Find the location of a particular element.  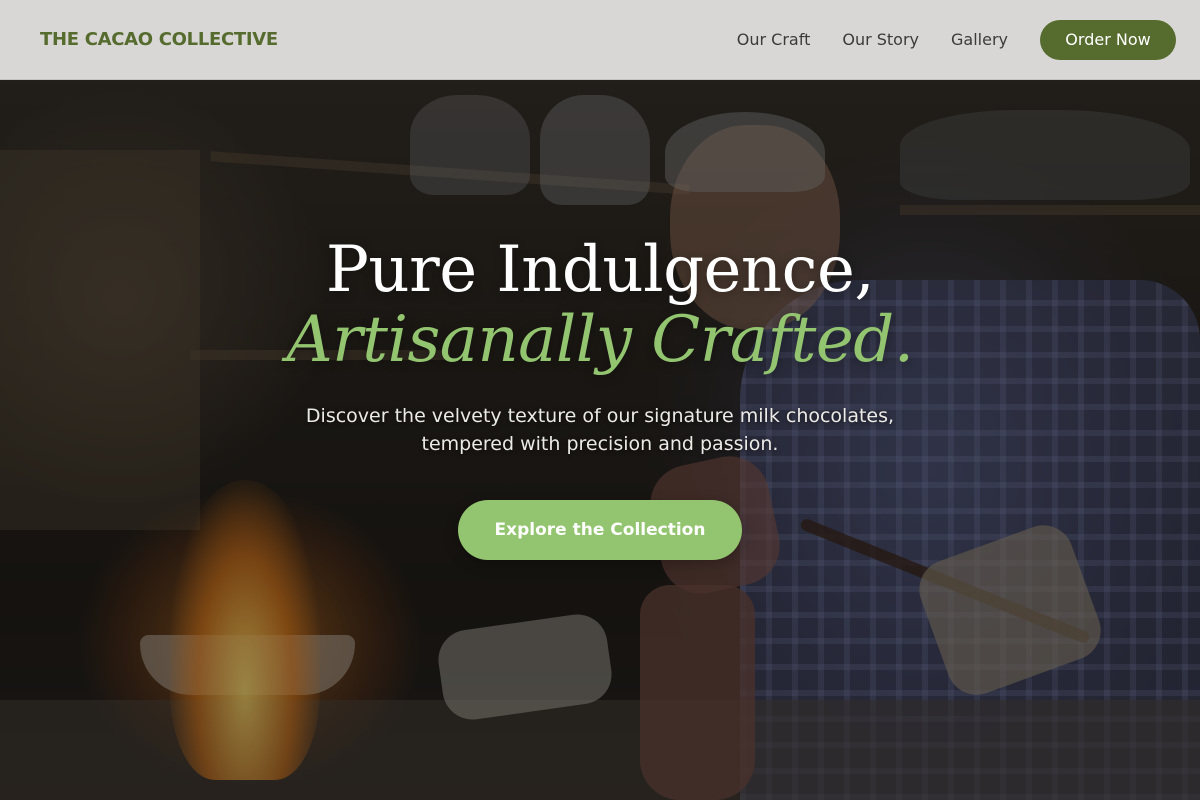

order-now-button: Order Now is located at coordinates (1108, 39).